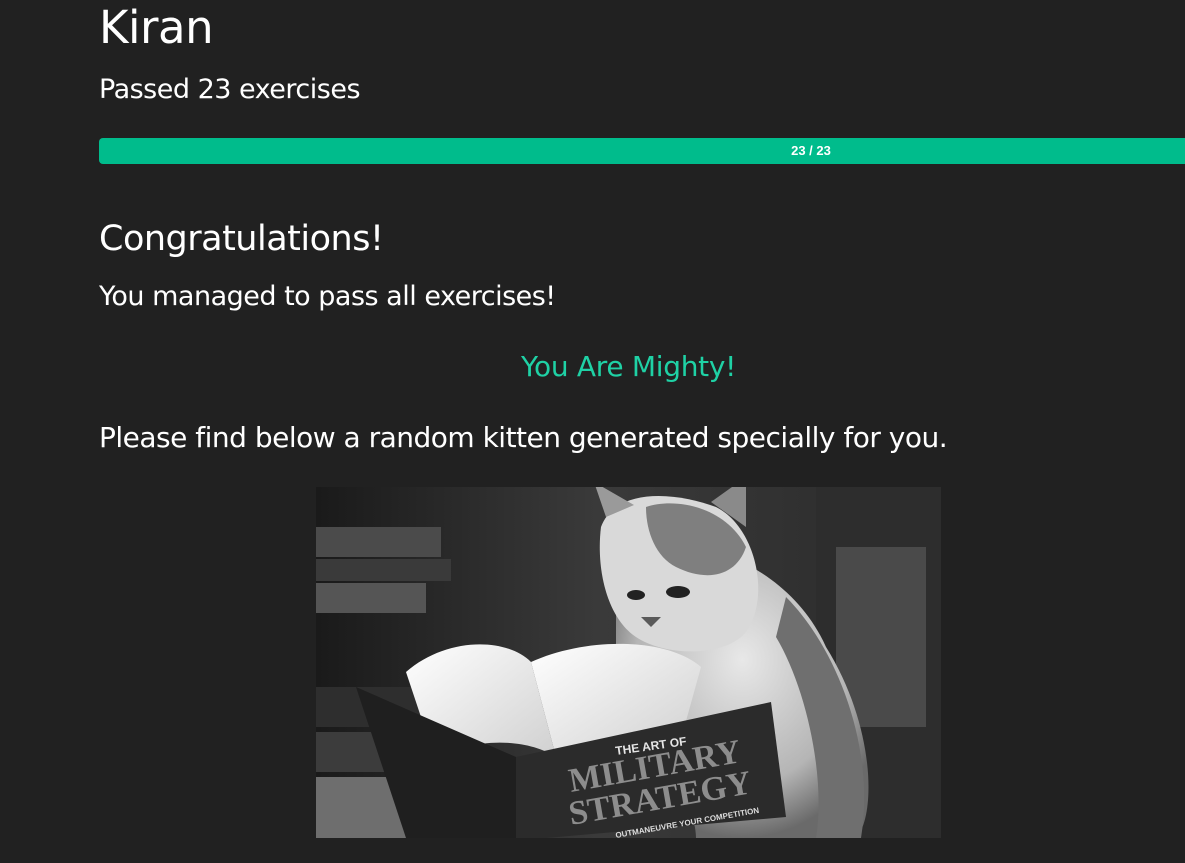 The width and height of the screenshot is (1185, 863). I want to click on congratulations-title: Congratulations!, so click(241, 239).